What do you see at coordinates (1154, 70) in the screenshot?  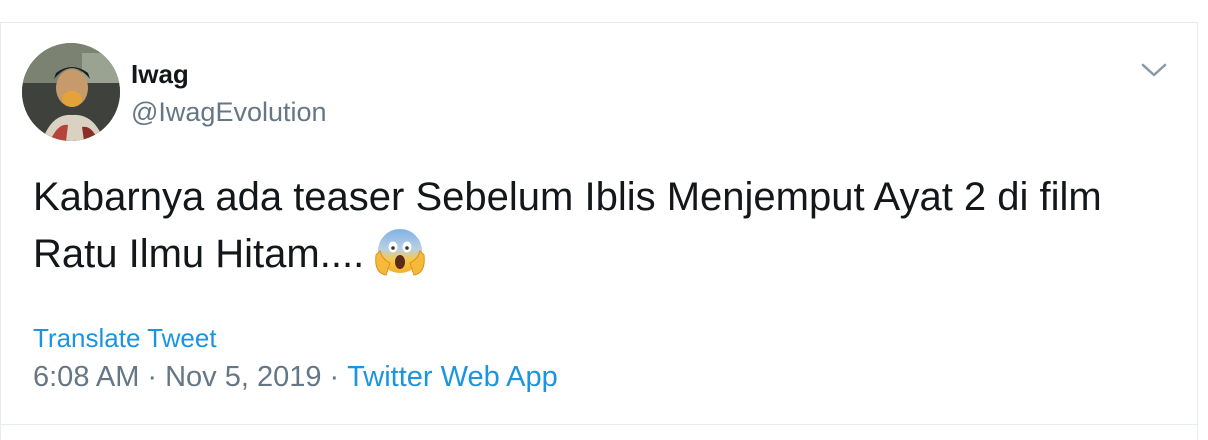 I see `chevron-down-icon` at bounding box center [1154, 70].